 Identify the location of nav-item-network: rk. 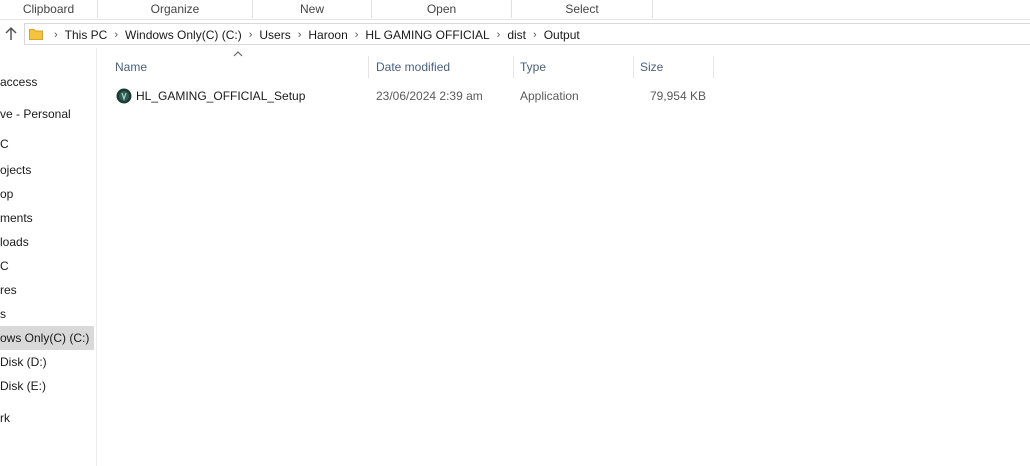
(5, 418).